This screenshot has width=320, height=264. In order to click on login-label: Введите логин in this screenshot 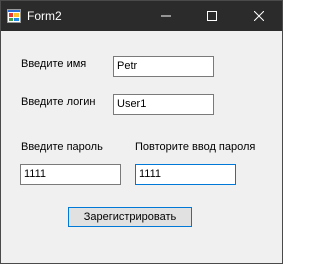, I will do `click(58, 102)`.